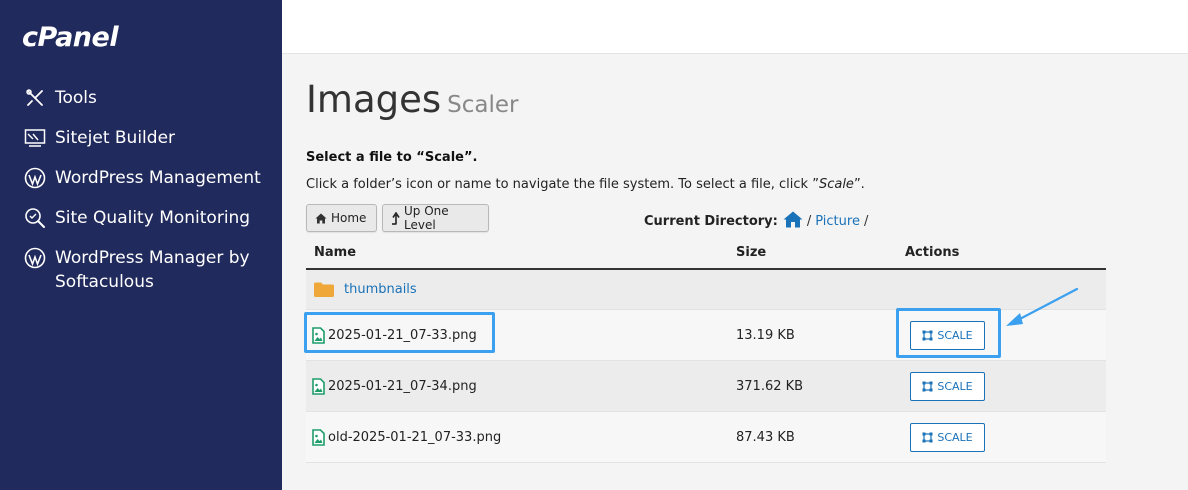  Describe the element at coordinates (35, 218) in the screenshot. I see `quality-search-icon` at that location.